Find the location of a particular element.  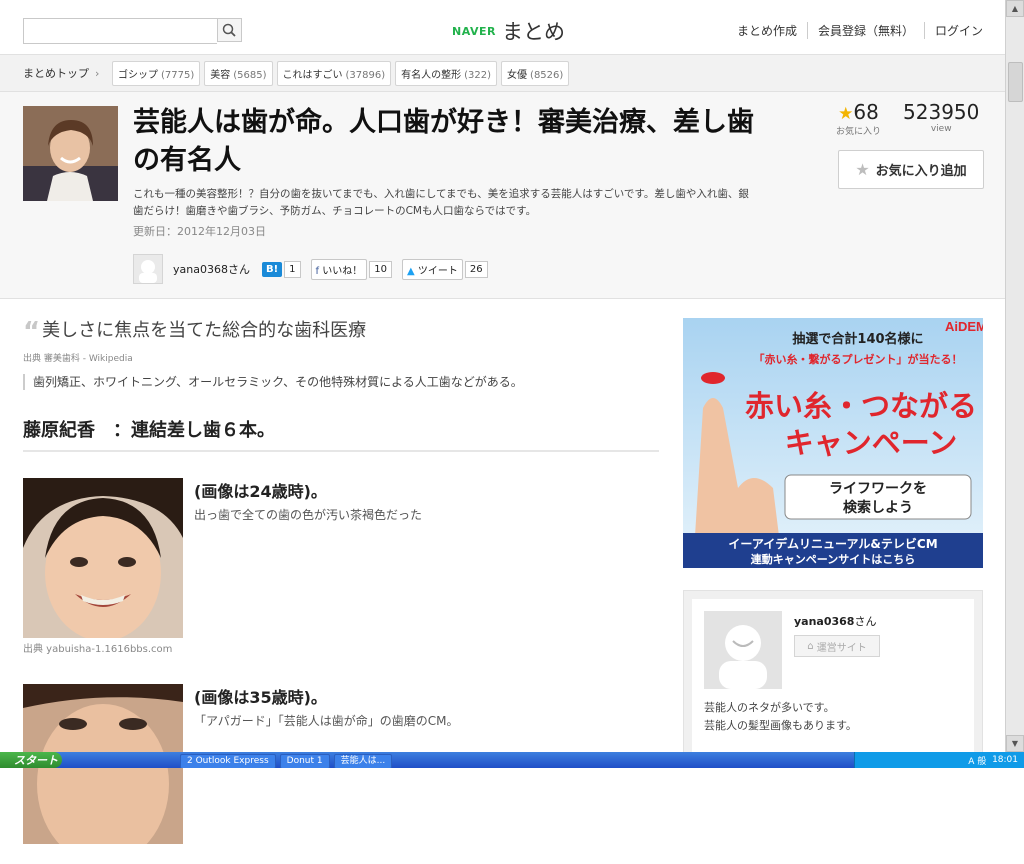

tweet-button: ▲ ツイート is located at coordinates (432, 269).